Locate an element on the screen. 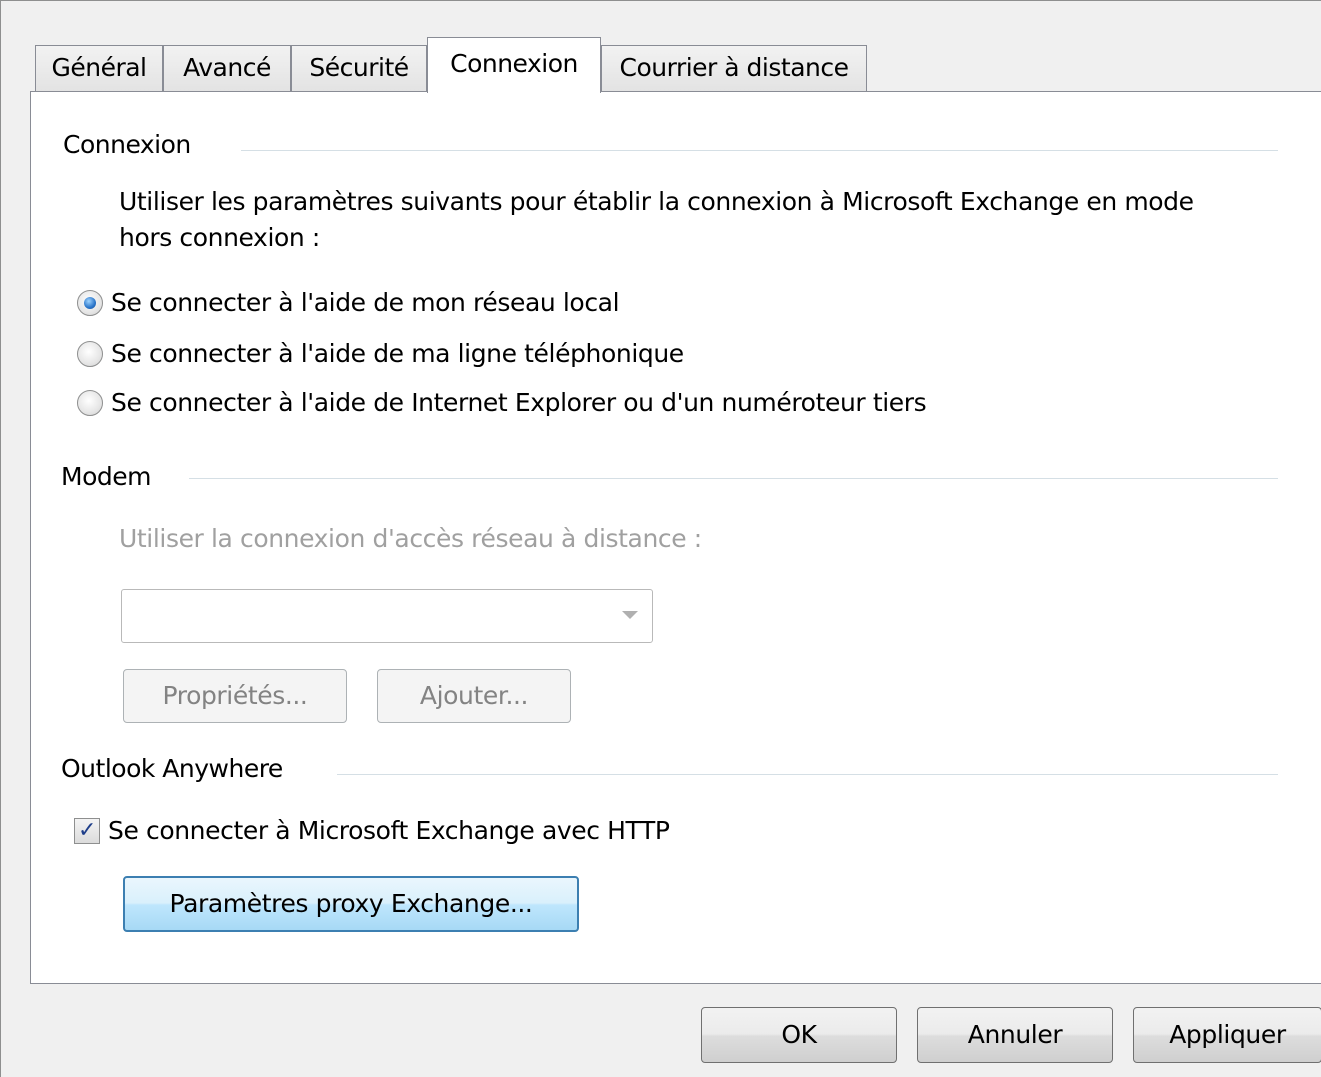  tab-connection: Connexion is located at coordinates (514, 65).